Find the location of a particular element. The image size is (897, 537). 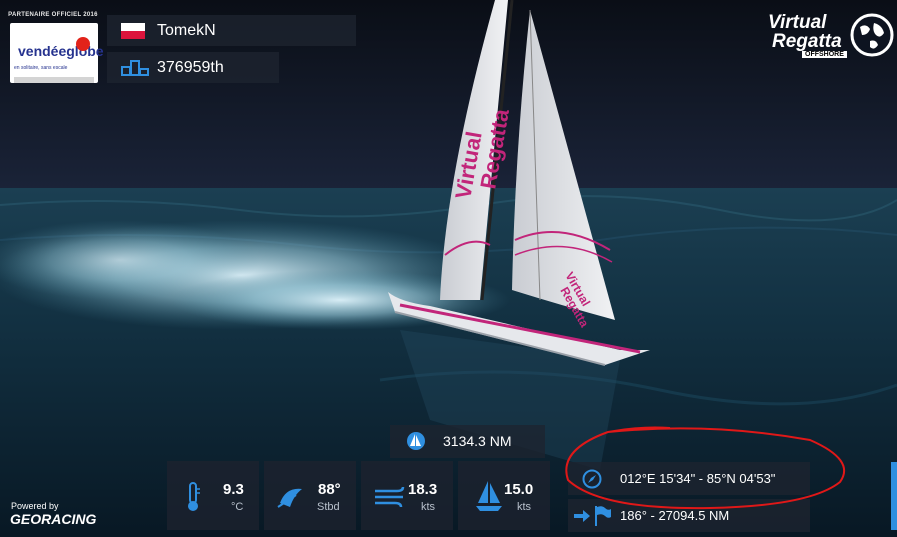

wind-speed-stat: 18.3 kts is located at coordinates (407, 495).